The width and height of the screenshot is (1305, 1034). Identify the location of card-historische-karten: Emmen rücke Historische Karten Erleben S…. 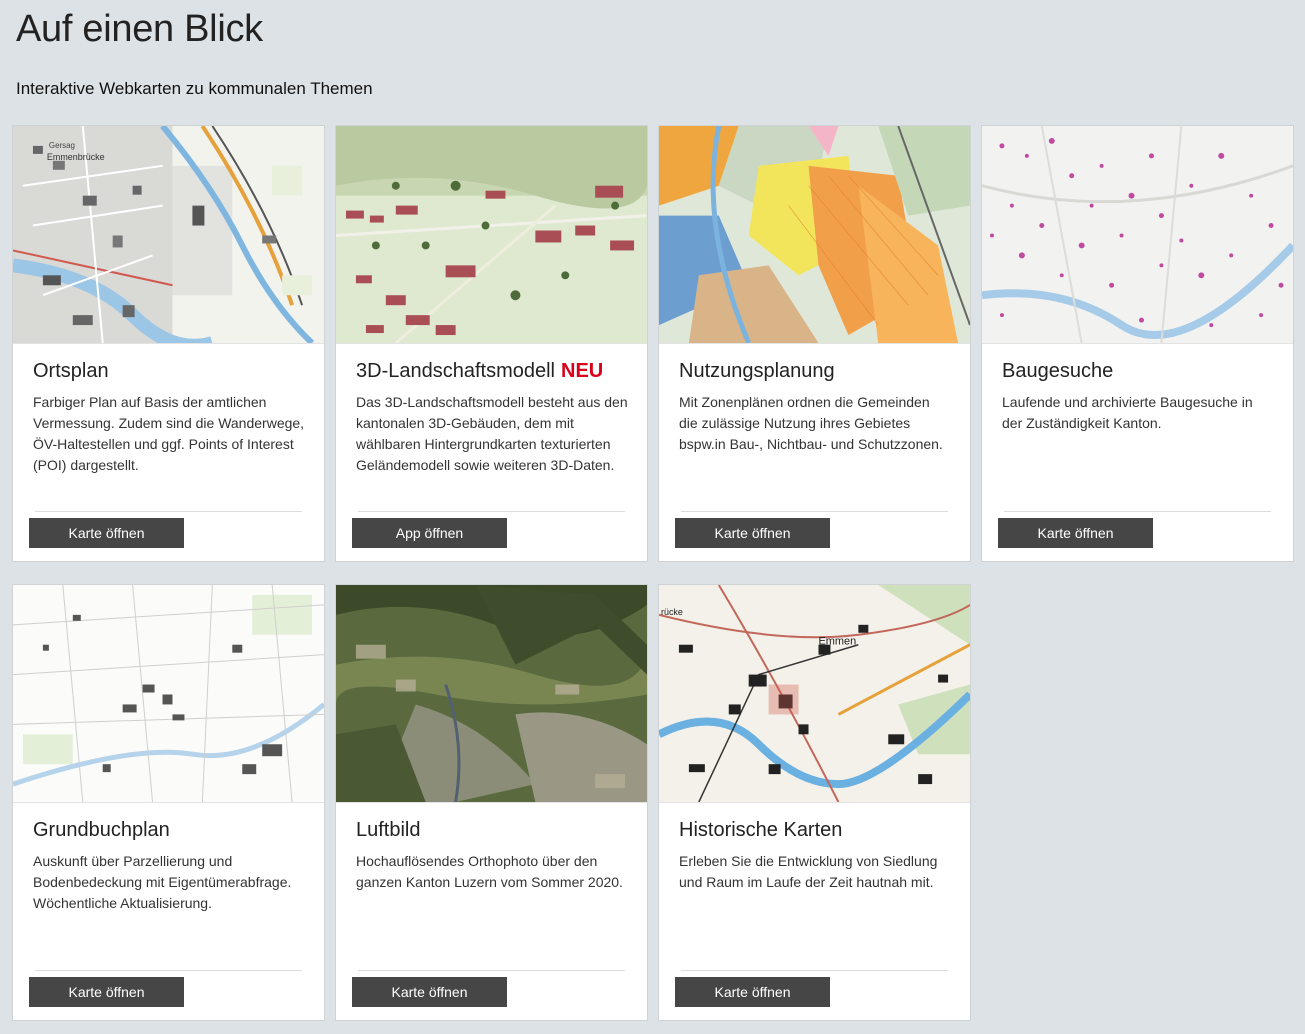
(814, 802).